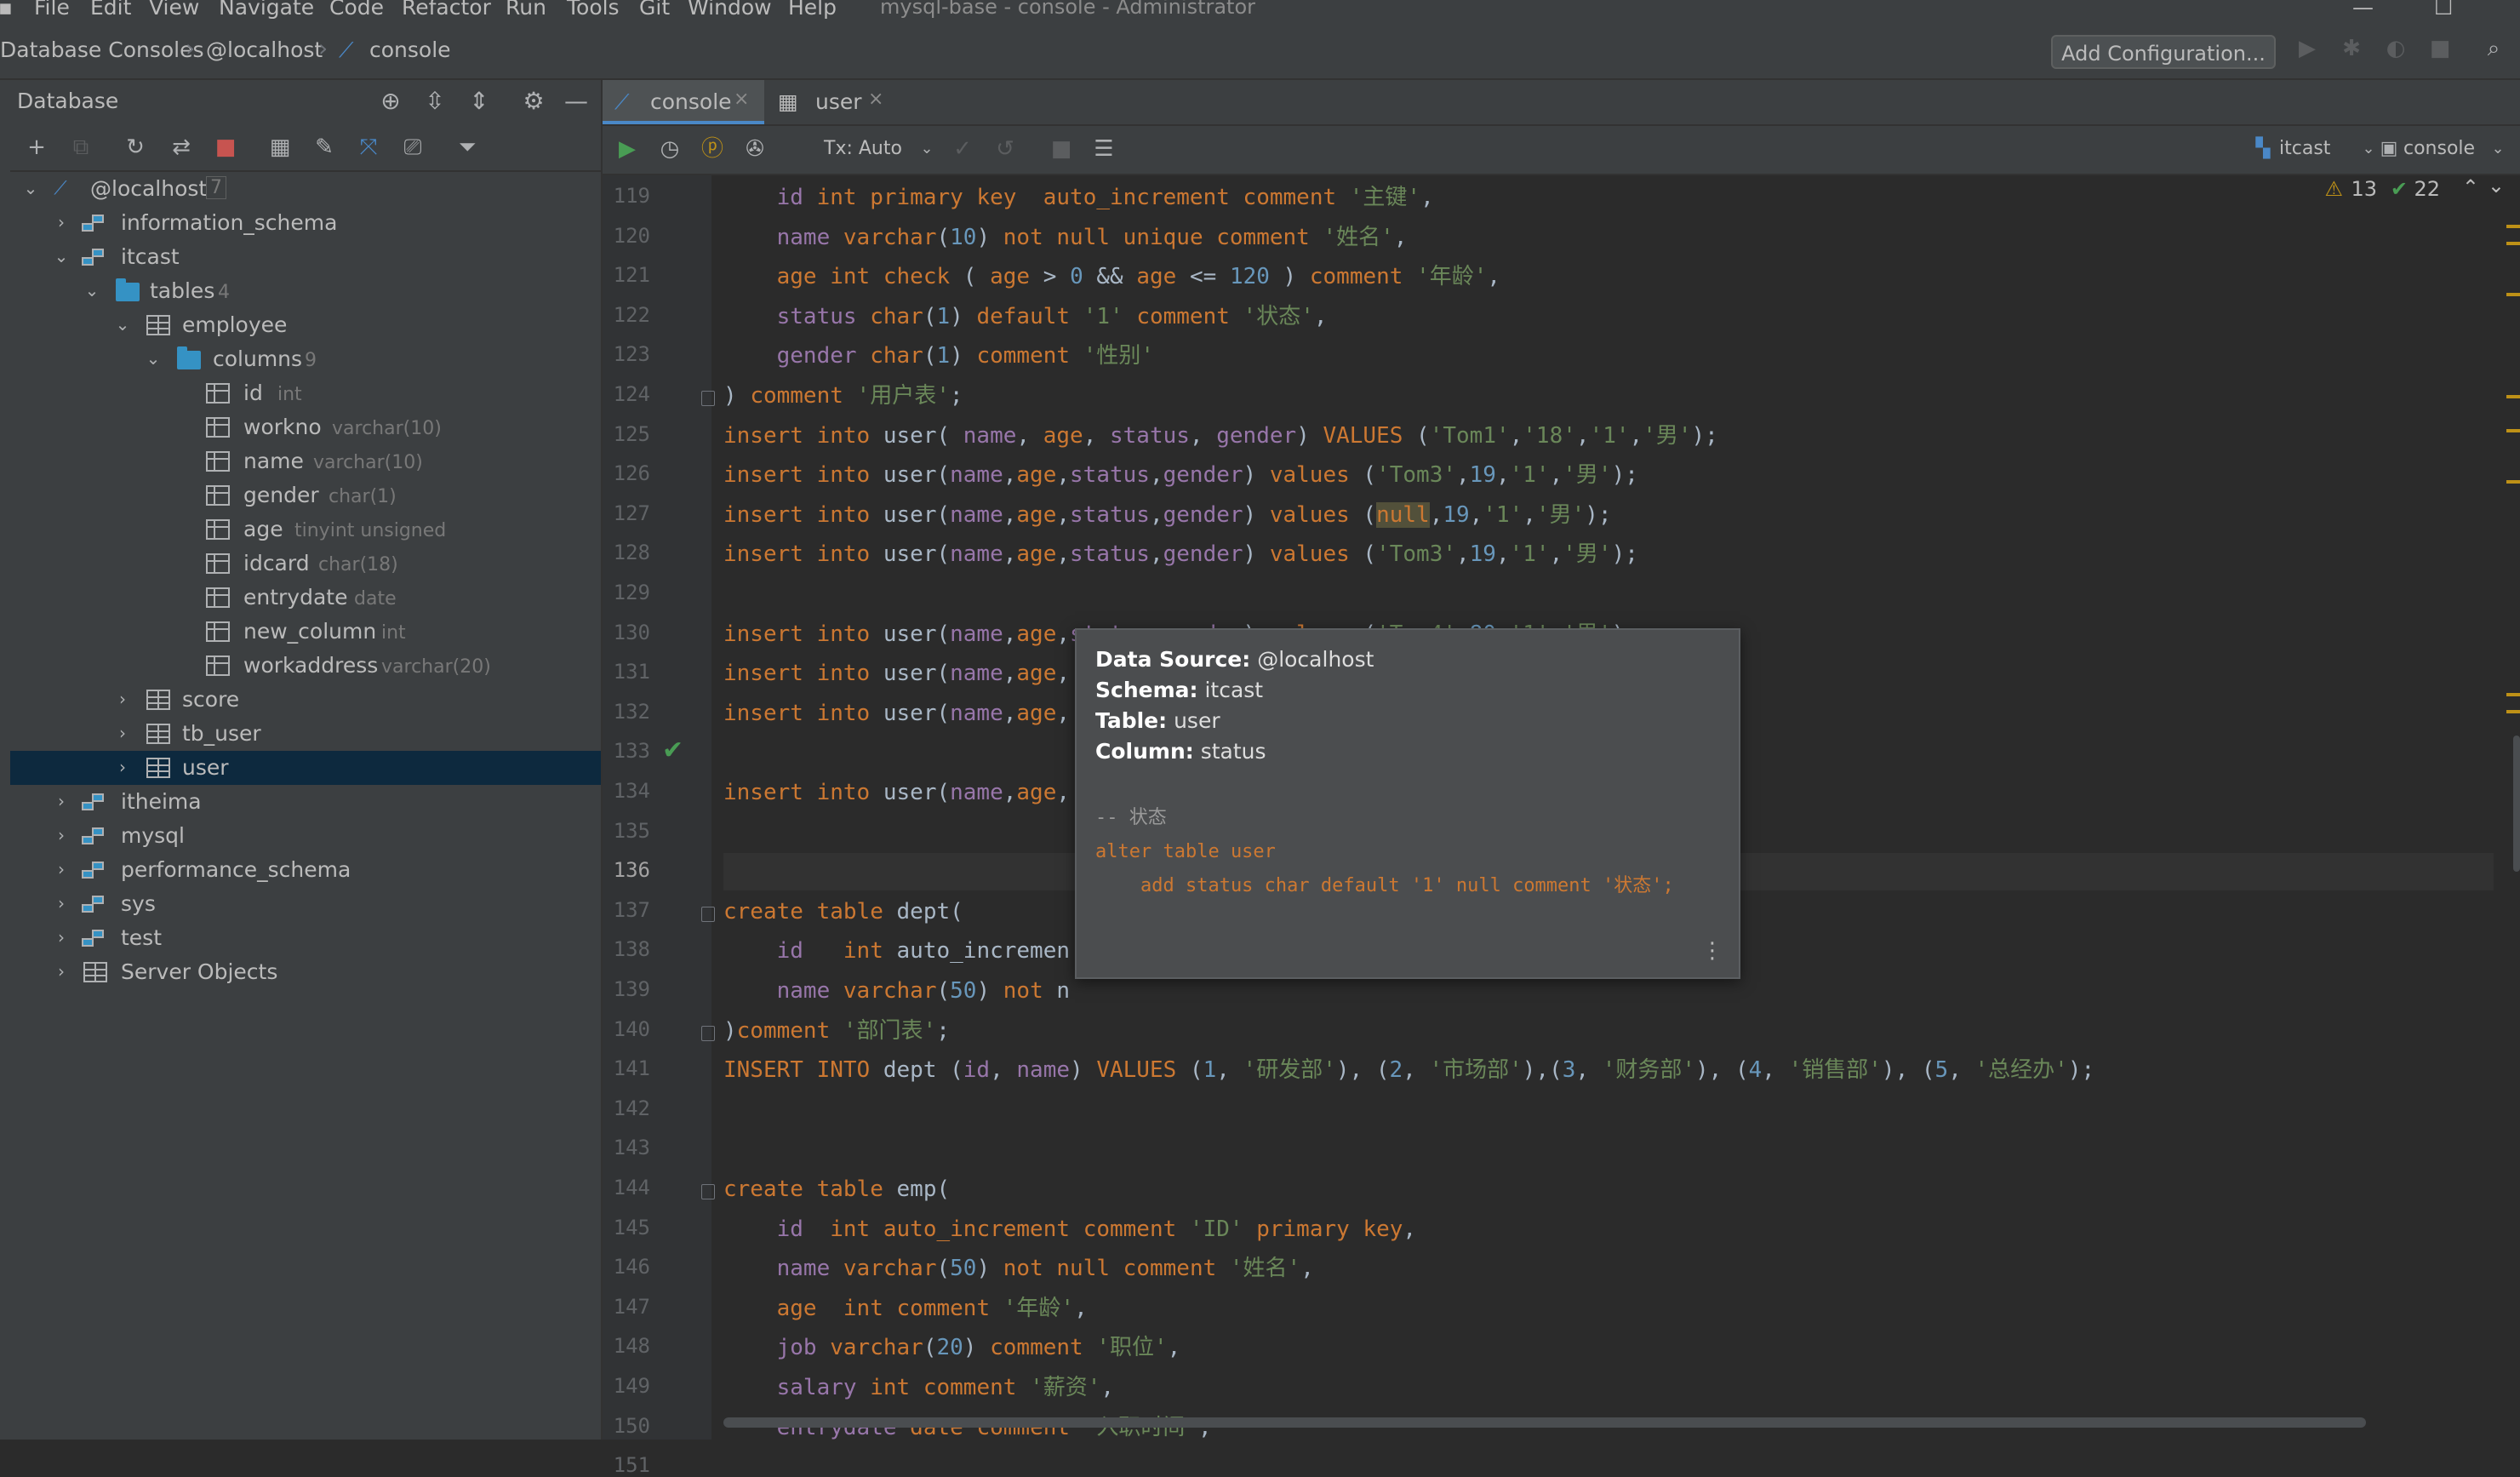 This screenshot has height=1477, width=2520. I want to click on collapse-all-icon: ⇕, so click(479, 101).